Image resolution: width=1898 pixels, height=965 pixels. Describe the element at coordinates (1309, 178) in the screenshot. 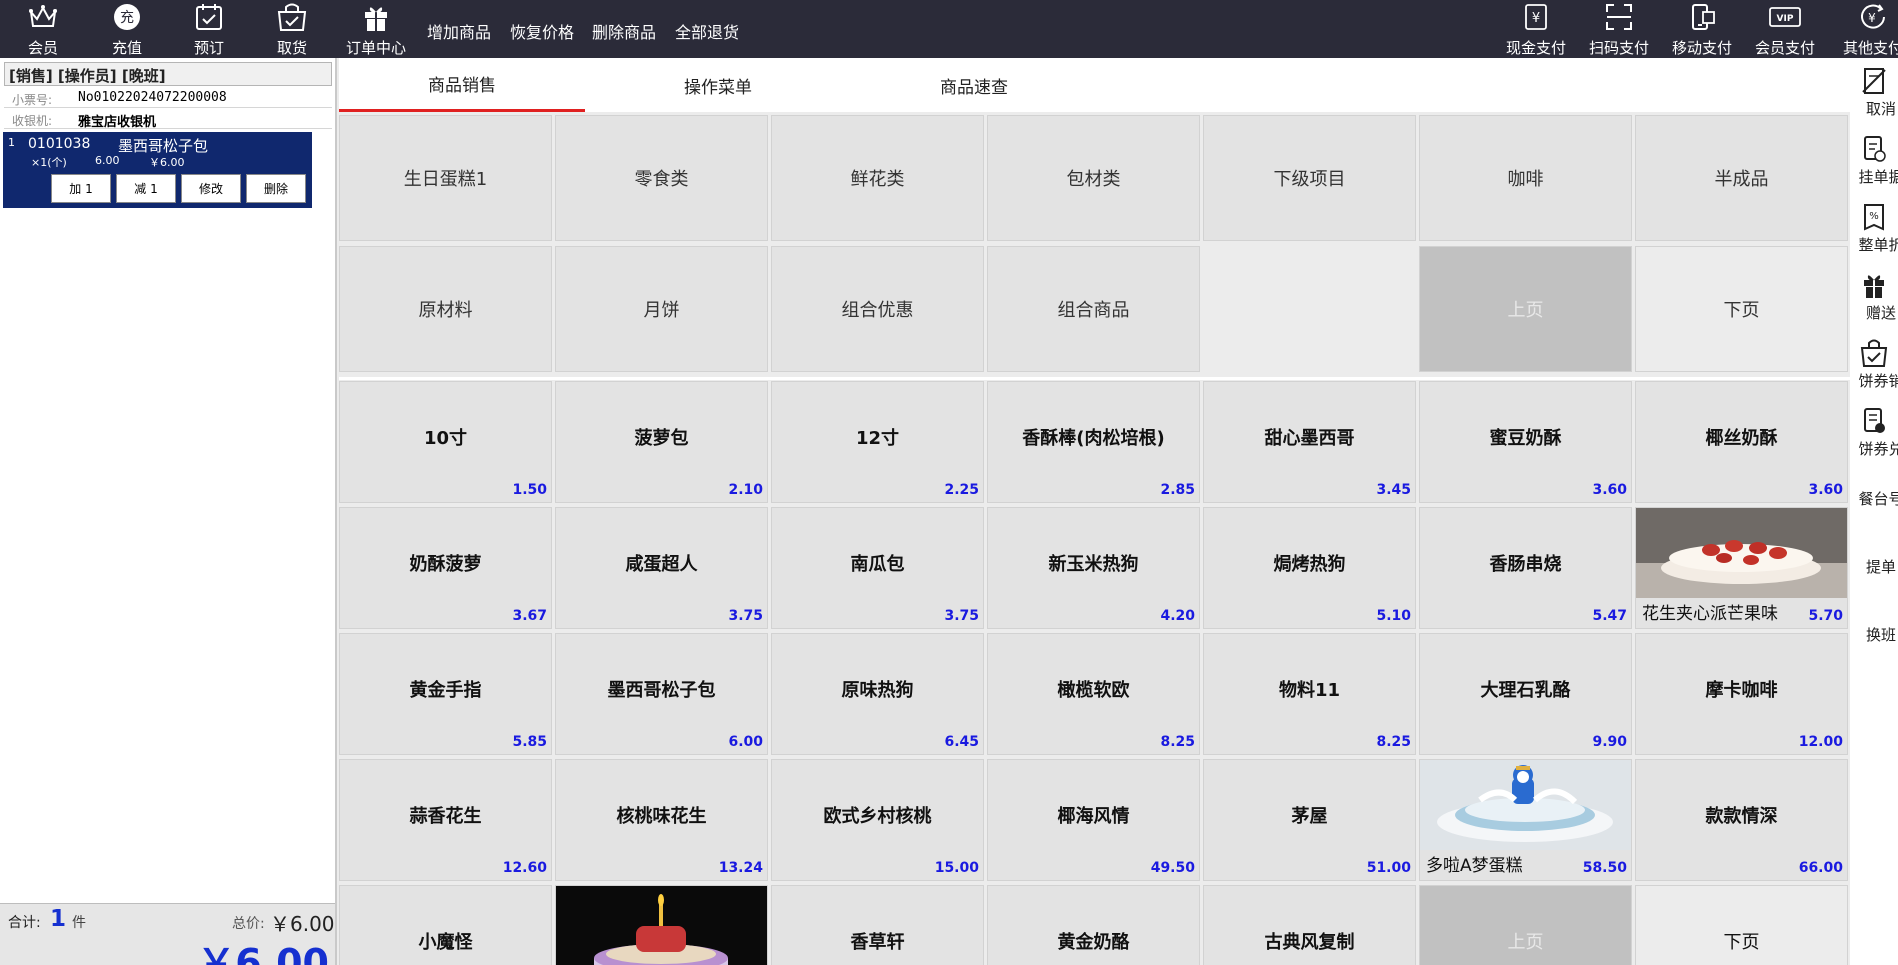

I see `category-button: 下级项目` at that location.